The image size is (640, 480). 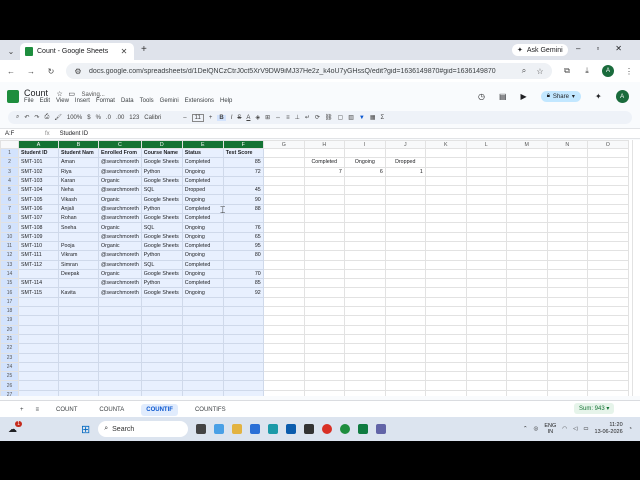 What do you see at coordinates (9, 367) in the screenshot?
I see `row-header: 24` at bounding box center [9, 367].